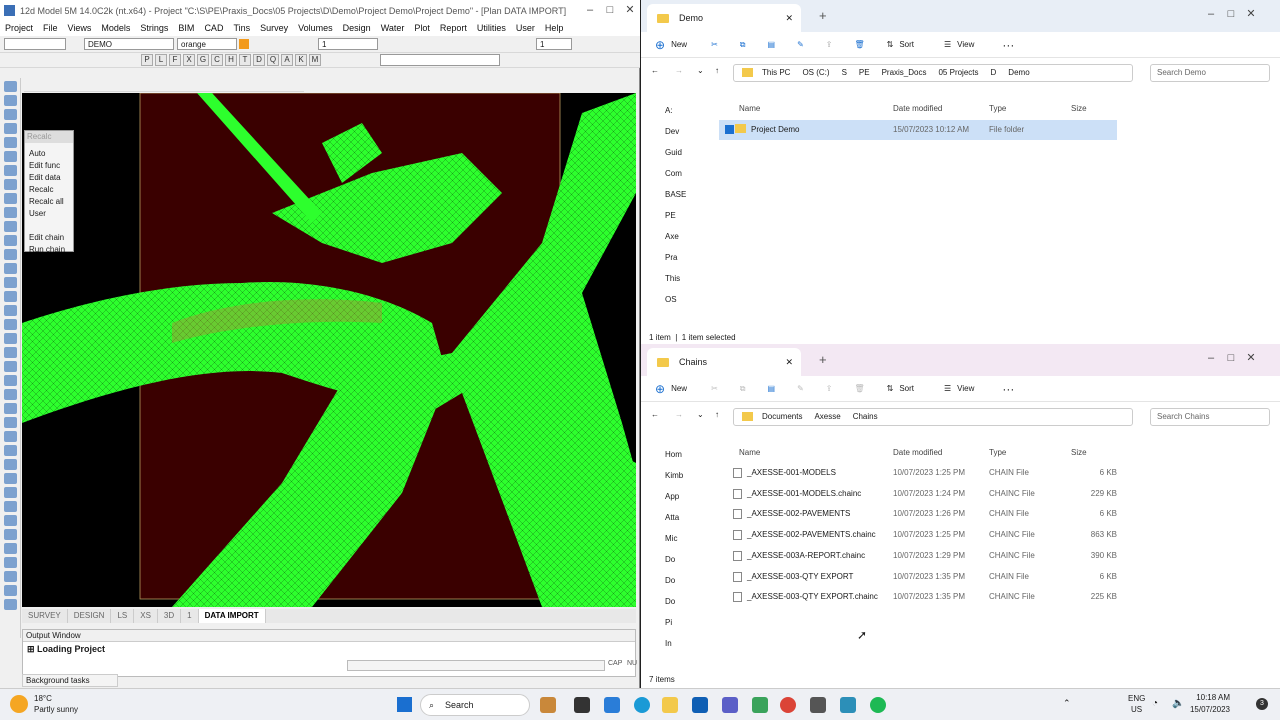 The image size is (1280, 720). I want to click on filter-button-c: C, so click(217, 60).